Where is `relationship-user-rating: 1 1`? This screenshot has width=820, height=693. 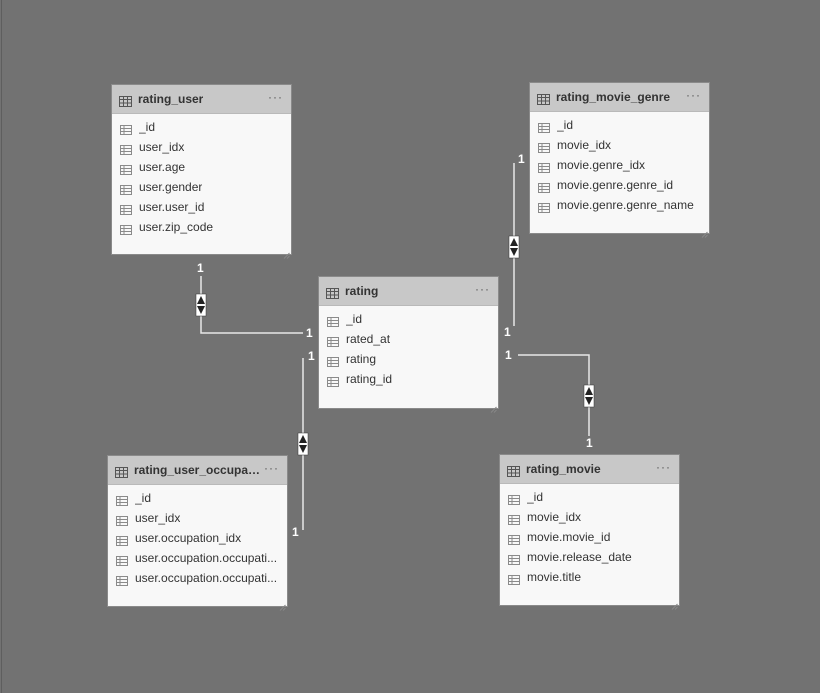 relationship-user-rating: 1 1 is located at coordinates (254, 300).